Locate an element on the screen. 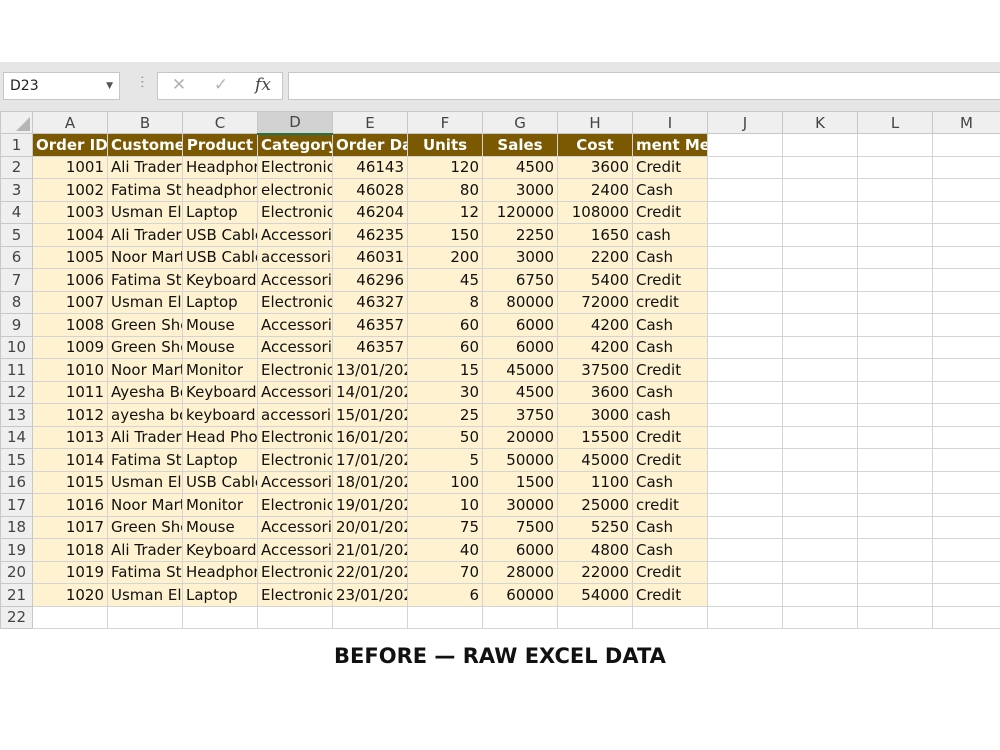  data-cell: Usman Ele is located at coordinates (145, 595).